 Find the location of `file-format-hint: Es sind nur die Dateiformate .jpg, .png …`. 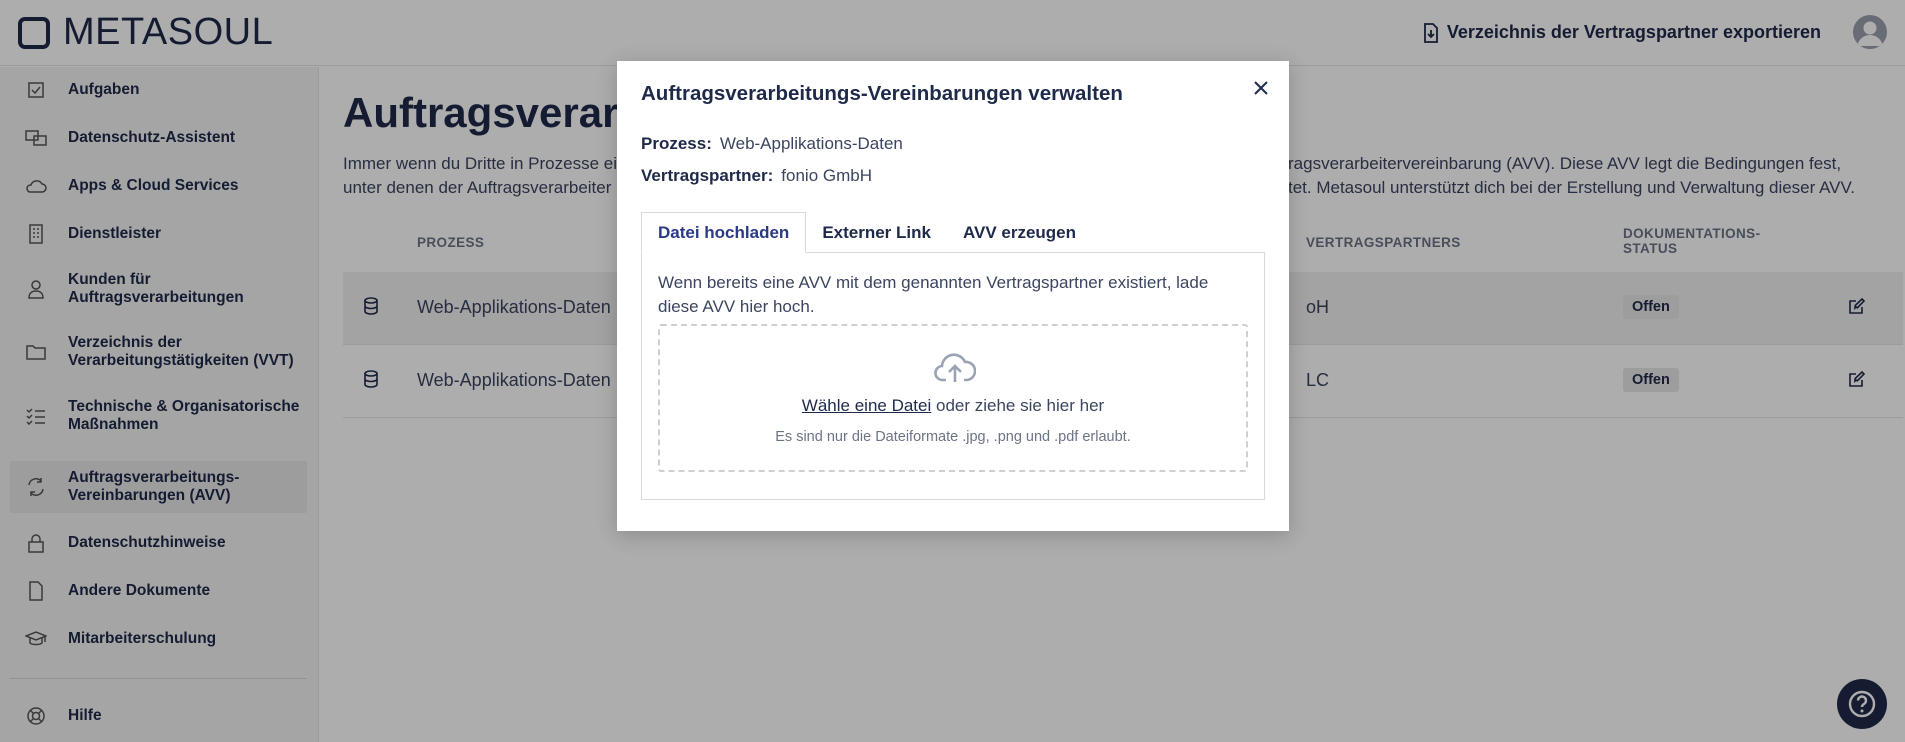

file-format-hint: Es sind nur die Dateiformate .jpg, .png … is located at coordinates (953, 437).